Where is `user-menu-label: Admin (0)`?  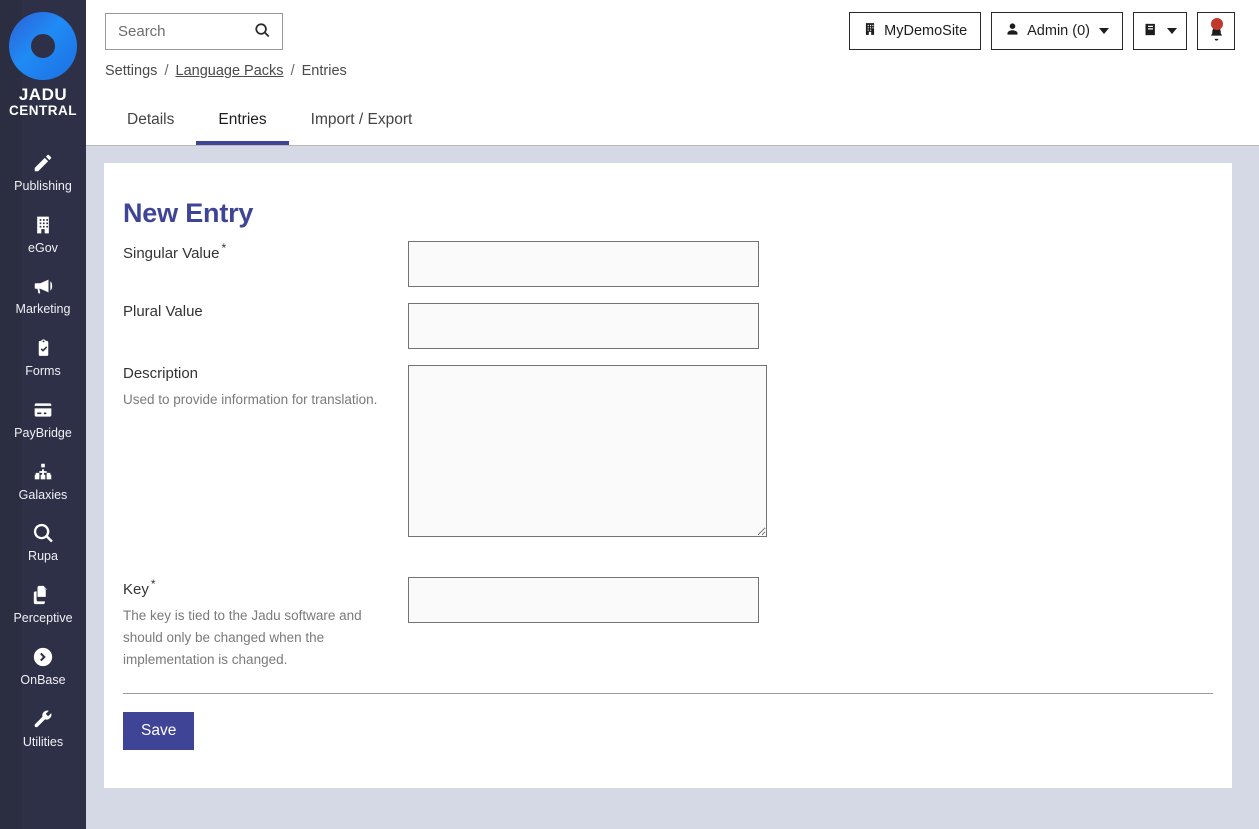
user-menu-label: Admin (0) is located at coordinates (1058, 31).